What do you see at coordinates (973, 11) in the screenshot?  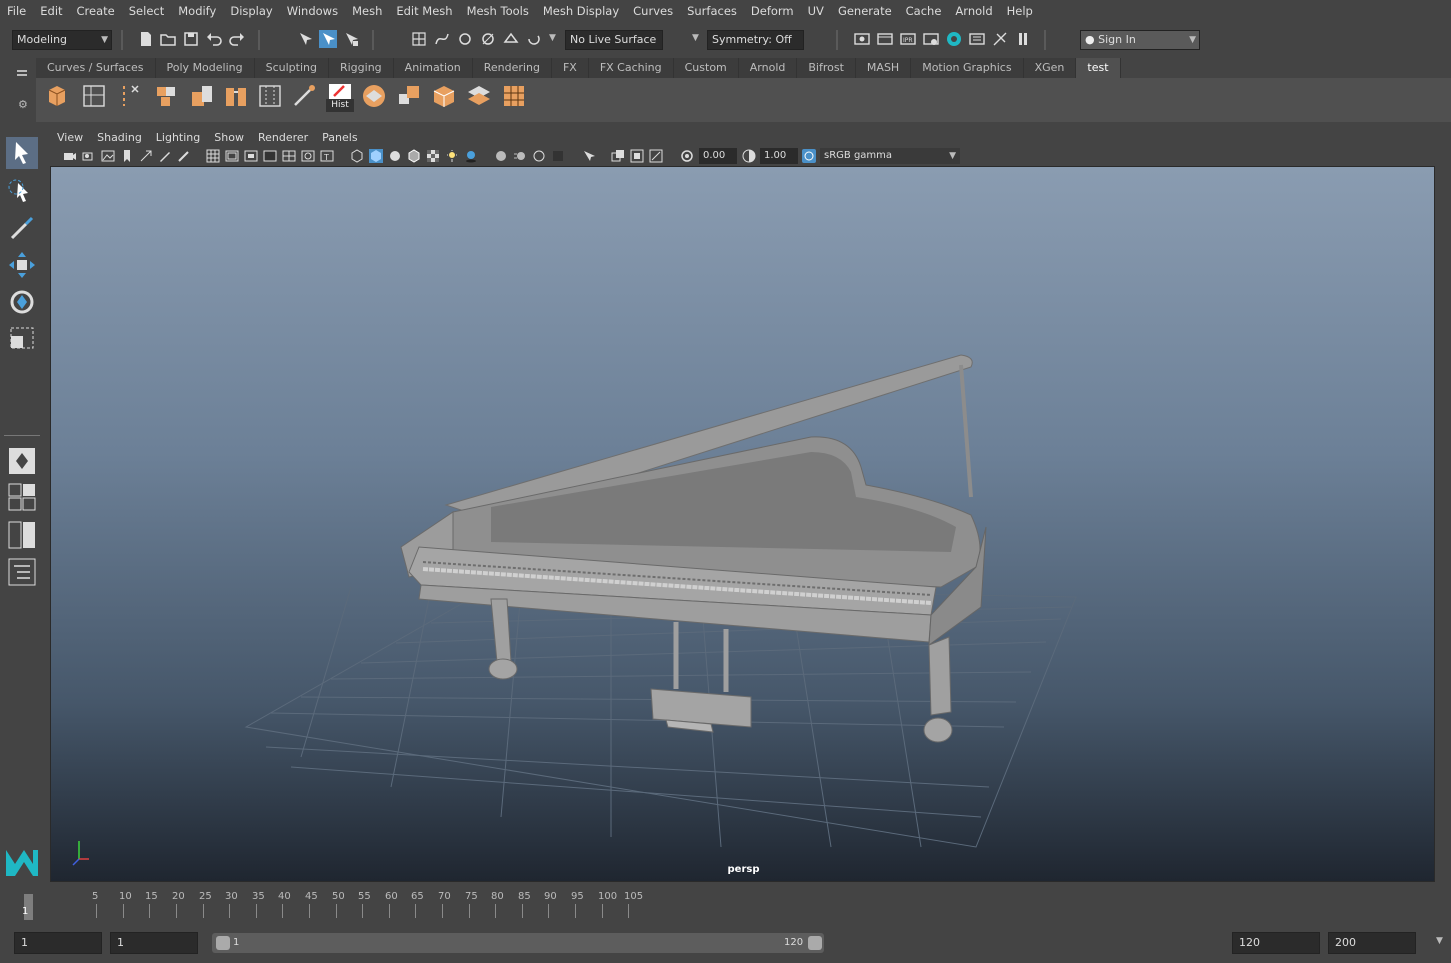 I see `menu-arnold: Arnold` at bounding box center [973, 11].